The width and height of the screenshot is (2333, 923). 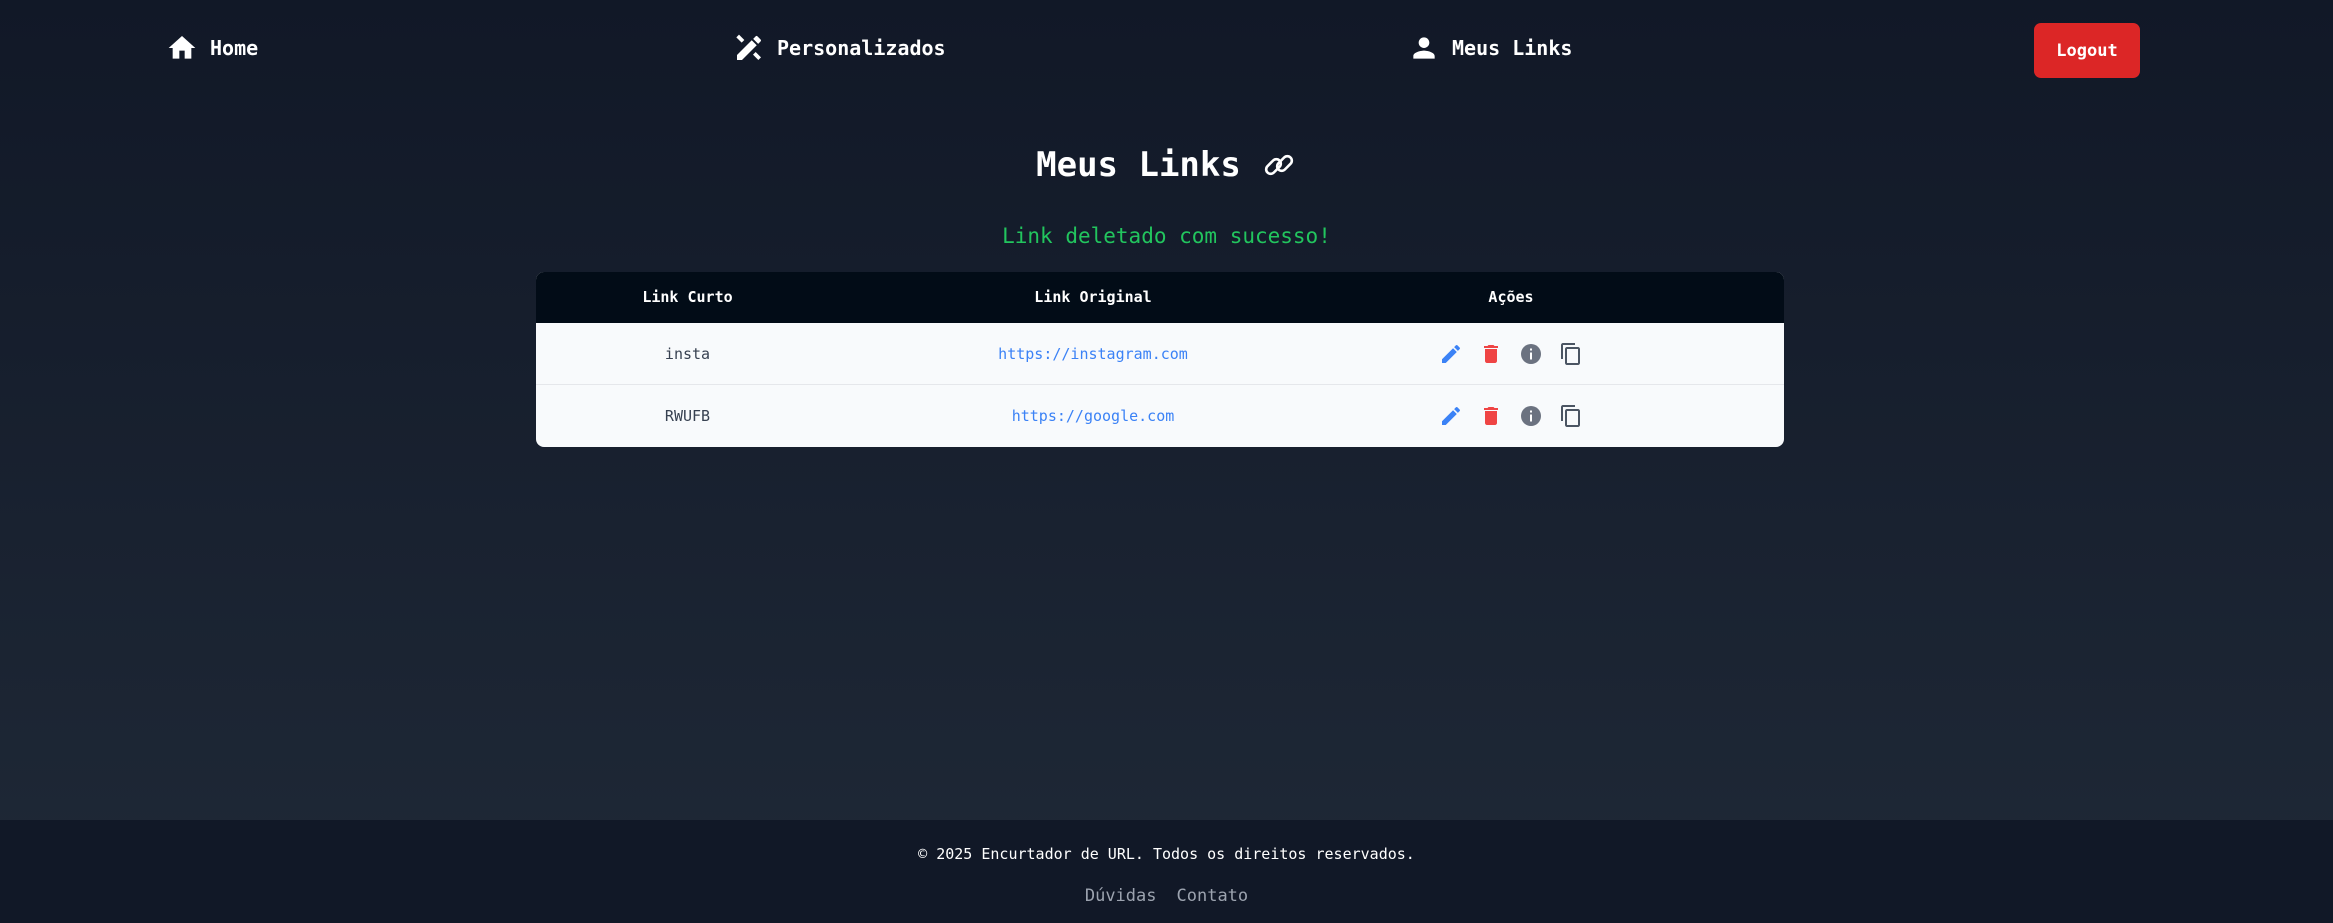 I want to click on table-row: RWUFB https://google.com, so click(x=1160, y=416).